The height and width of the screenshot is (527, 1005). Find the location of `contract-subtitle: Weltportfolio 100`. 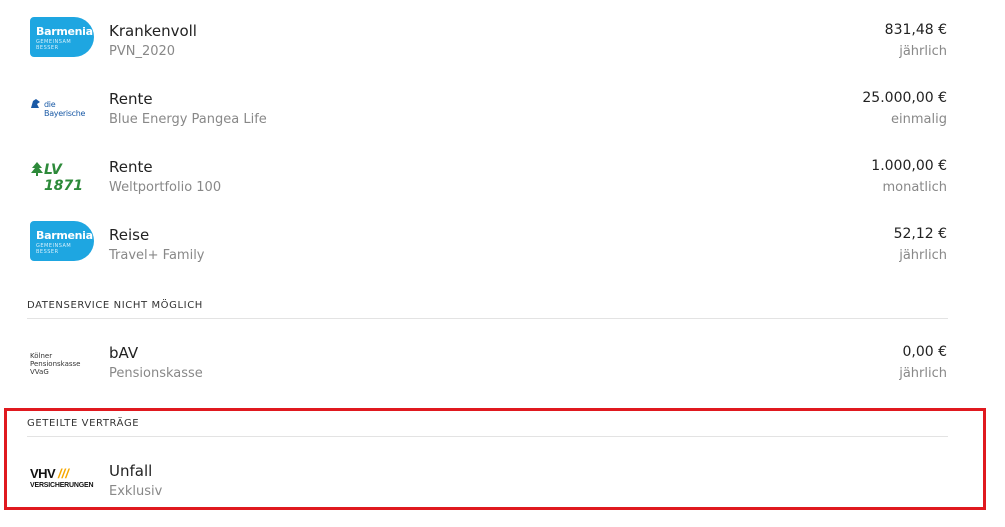

contract-subtitle: Weltportfolio 100 is located at coordinates (165, 187).